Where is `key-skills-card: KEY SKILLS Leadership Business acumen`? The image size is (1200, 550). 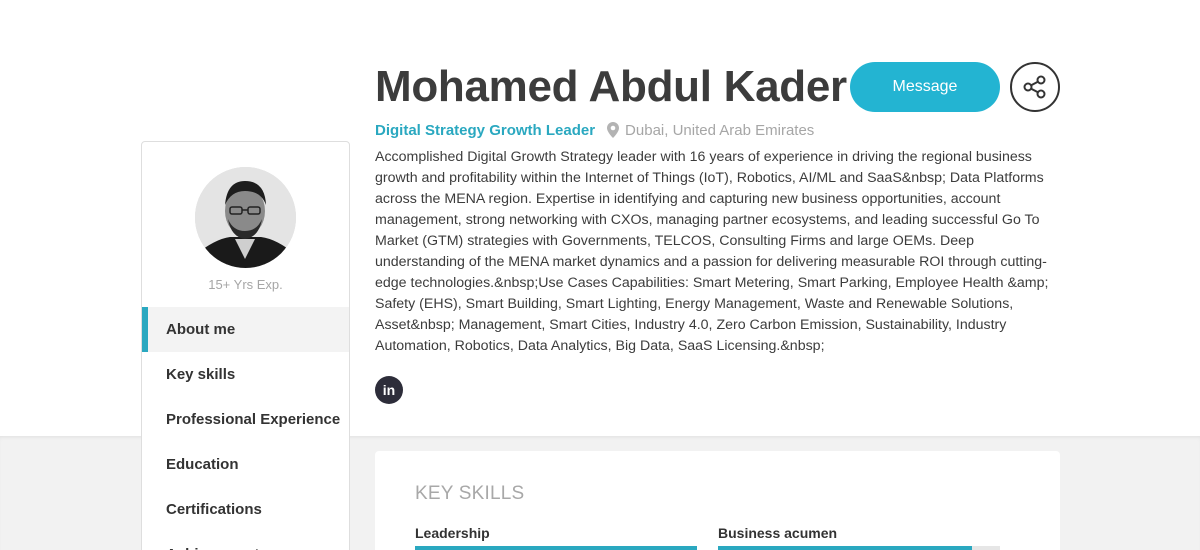
key-skills-card: KEY SKILLS Leadership Business acumen is located at coordinates (717, 500).